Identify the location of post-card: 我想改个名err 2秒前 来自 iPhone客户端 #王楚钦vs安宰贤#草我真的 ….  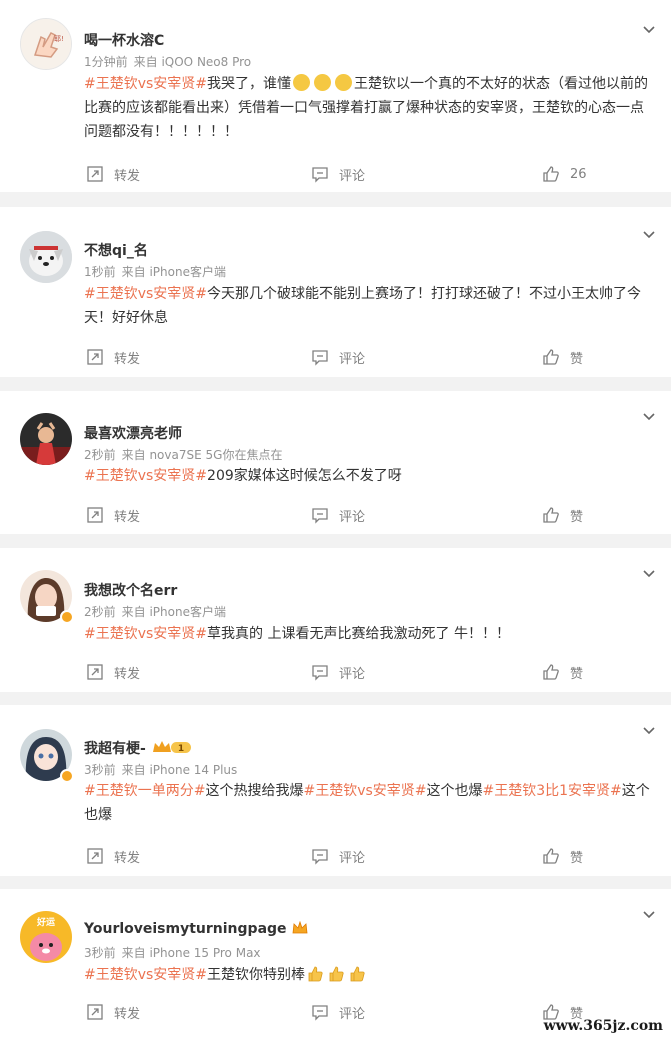
(335, 620).